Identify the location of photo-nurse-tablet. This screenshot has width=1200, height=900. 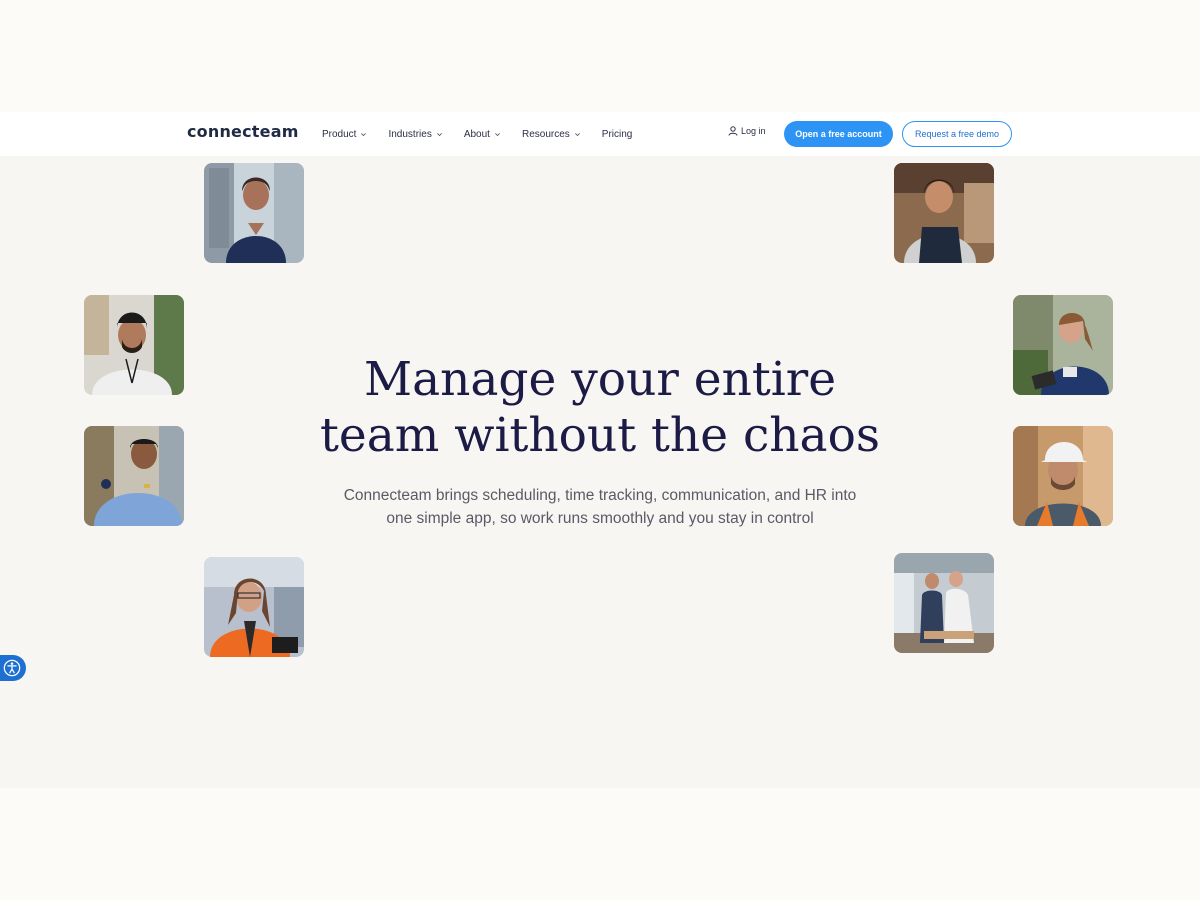
(1063, 345).